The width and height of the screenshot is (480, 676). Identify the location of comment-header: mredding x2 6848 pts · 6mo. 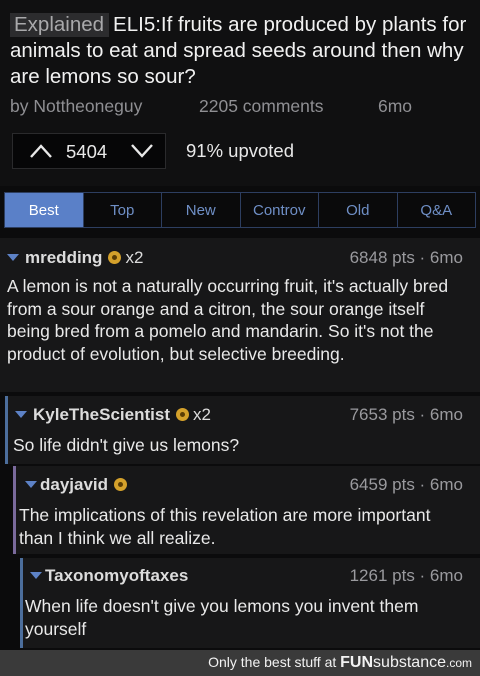
(240, 252).